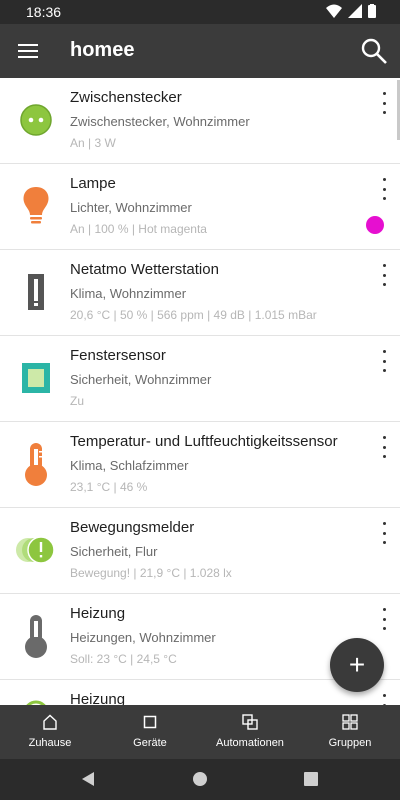 This screenshot has height=800, width=400. What do you see at coordinates (36, 550) in the screenshot?
I see `motion-sensor-icon` at bounding box center [36, 550].